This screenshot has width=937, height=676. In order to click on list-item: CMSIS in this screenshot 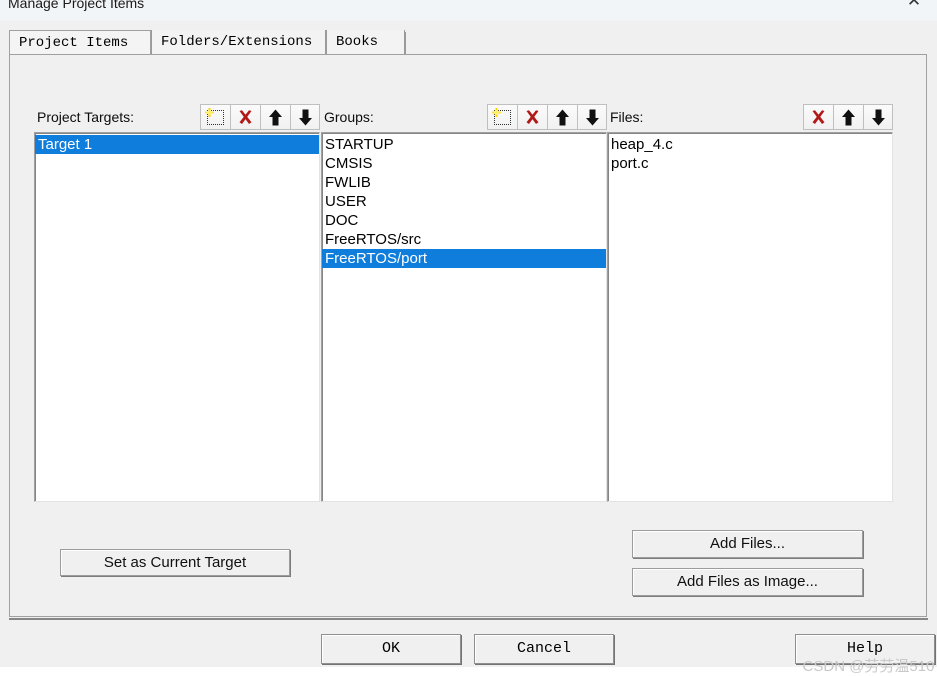, I will do `click(464, 163)`.